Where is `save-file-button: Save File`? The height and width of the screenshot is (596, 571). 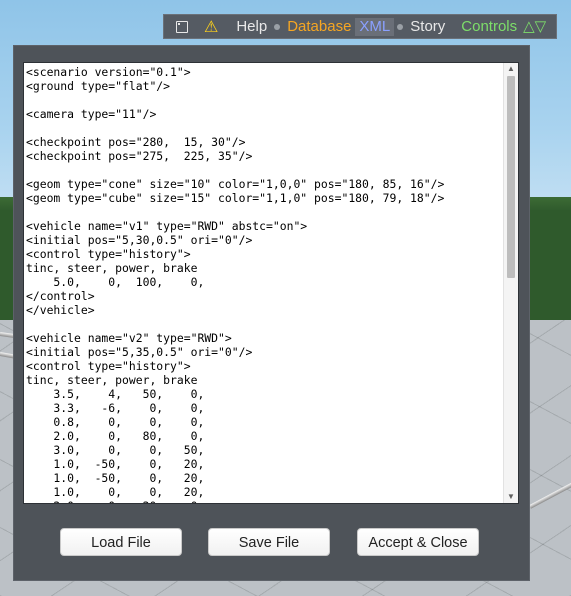
save-file-button: Save File is located at coordinates (269, 542).